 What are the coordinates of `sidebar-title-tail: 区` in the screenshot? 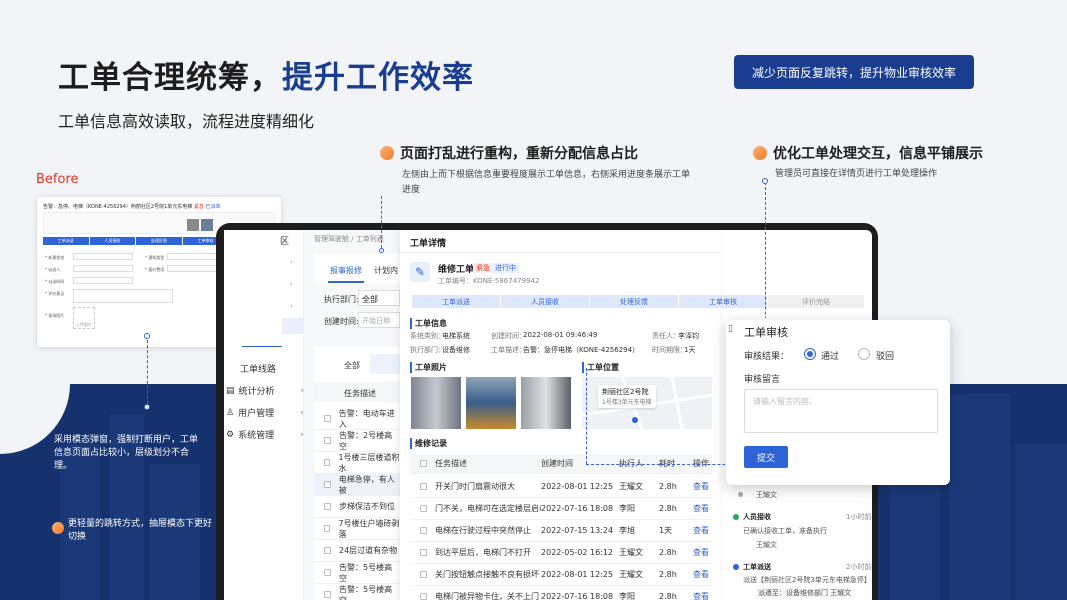 It's located at (285, 242).